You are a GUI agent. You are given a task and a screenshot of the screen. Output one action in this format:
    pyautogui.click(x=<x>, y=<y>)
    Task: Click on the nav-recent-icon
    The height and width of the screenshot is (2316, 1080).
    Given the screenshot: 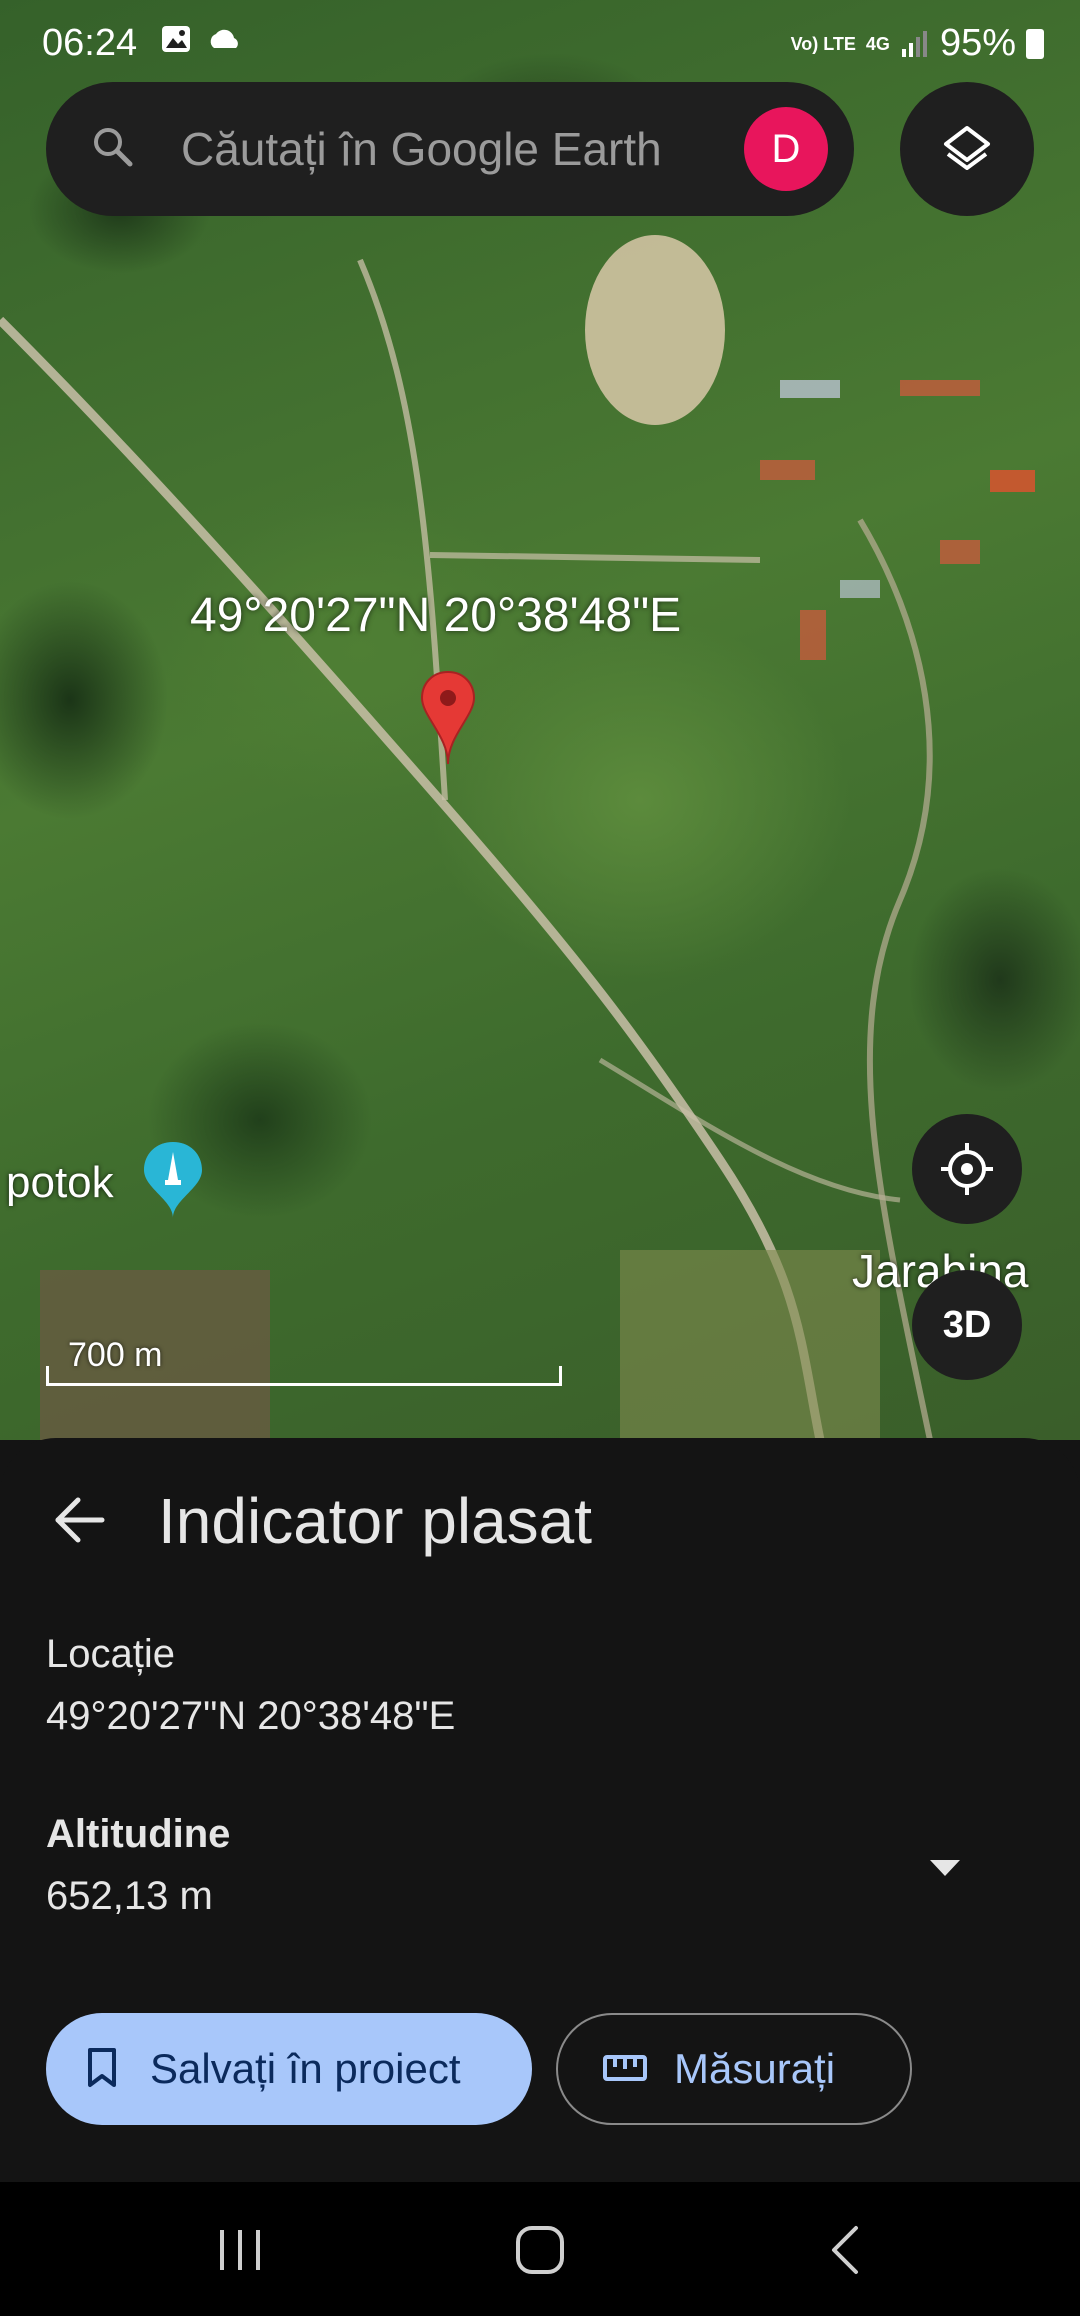 What is the action you would take?
    pyautogui.click(x=240, y=2250)
    